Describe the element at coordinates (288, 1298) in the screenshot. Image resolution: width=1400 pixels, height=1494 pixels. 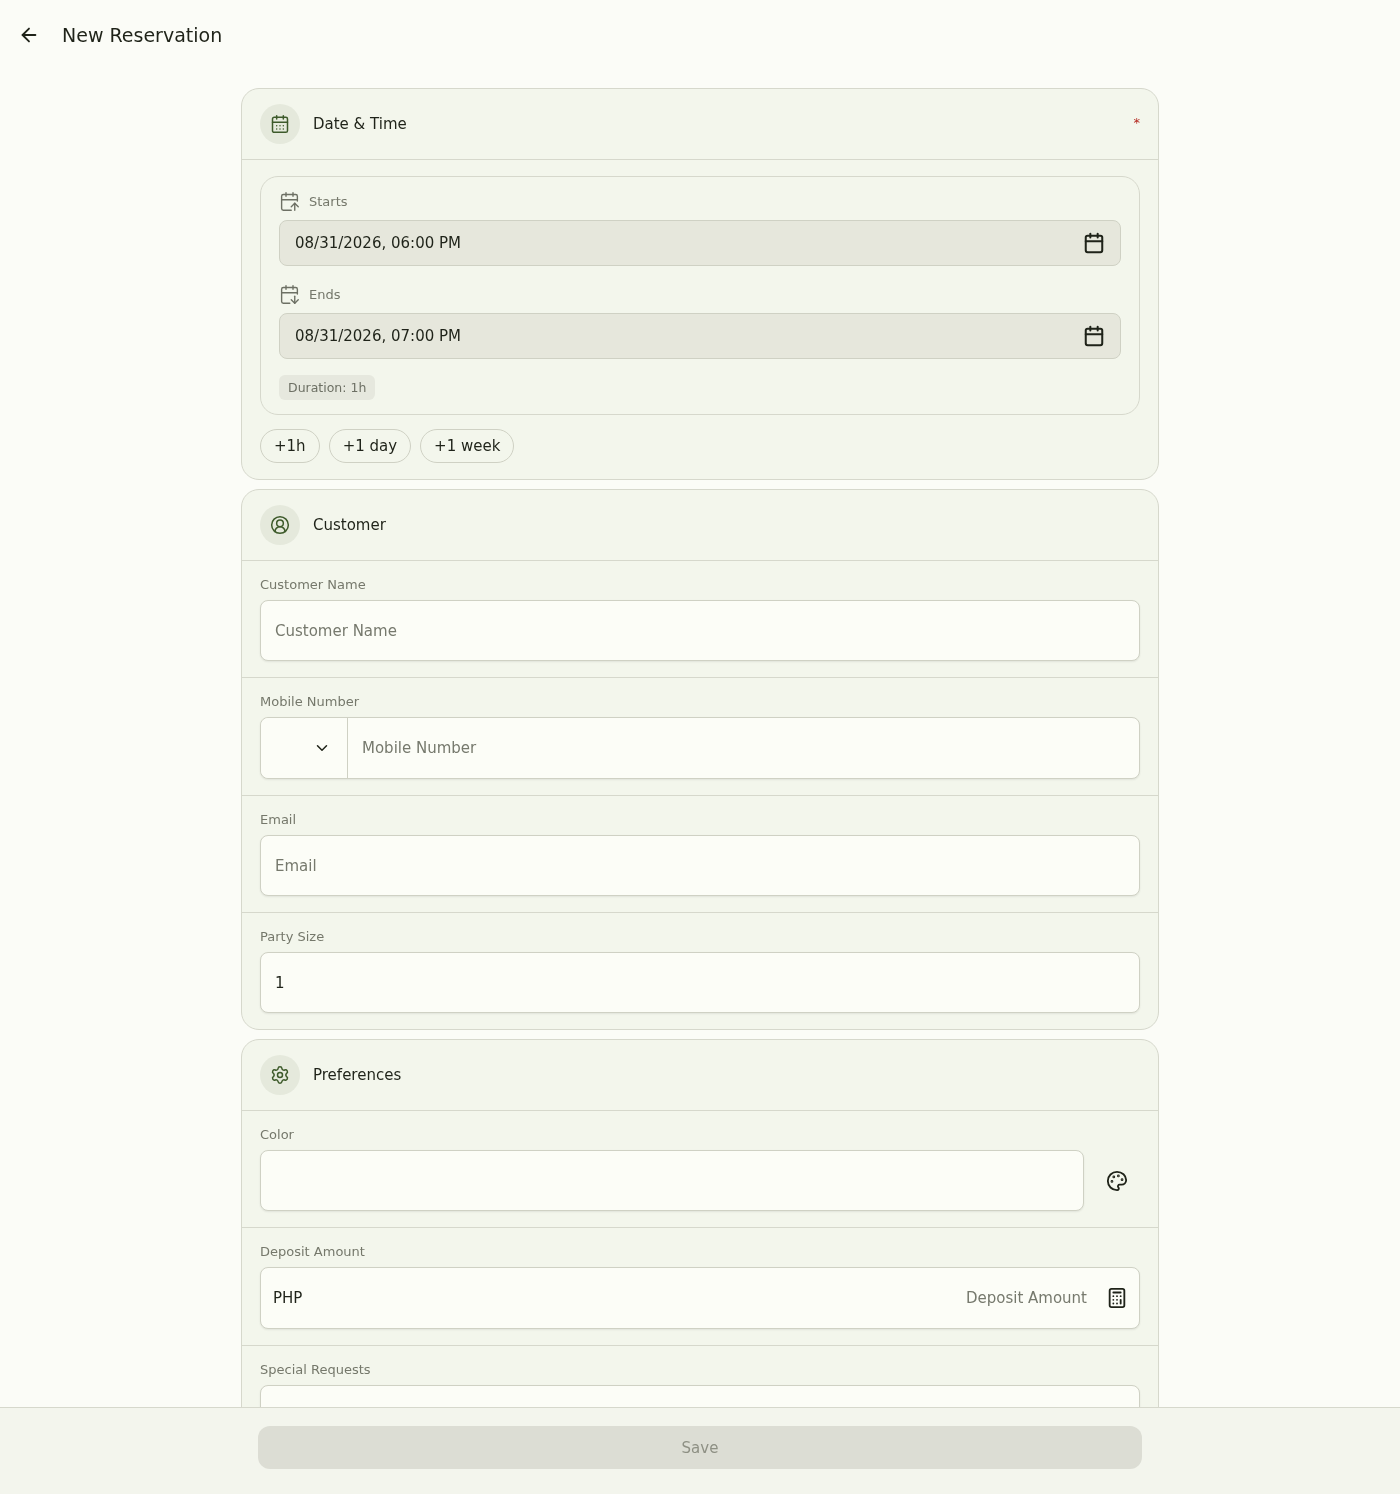
I see `currency-prefix: PHP` at that location.